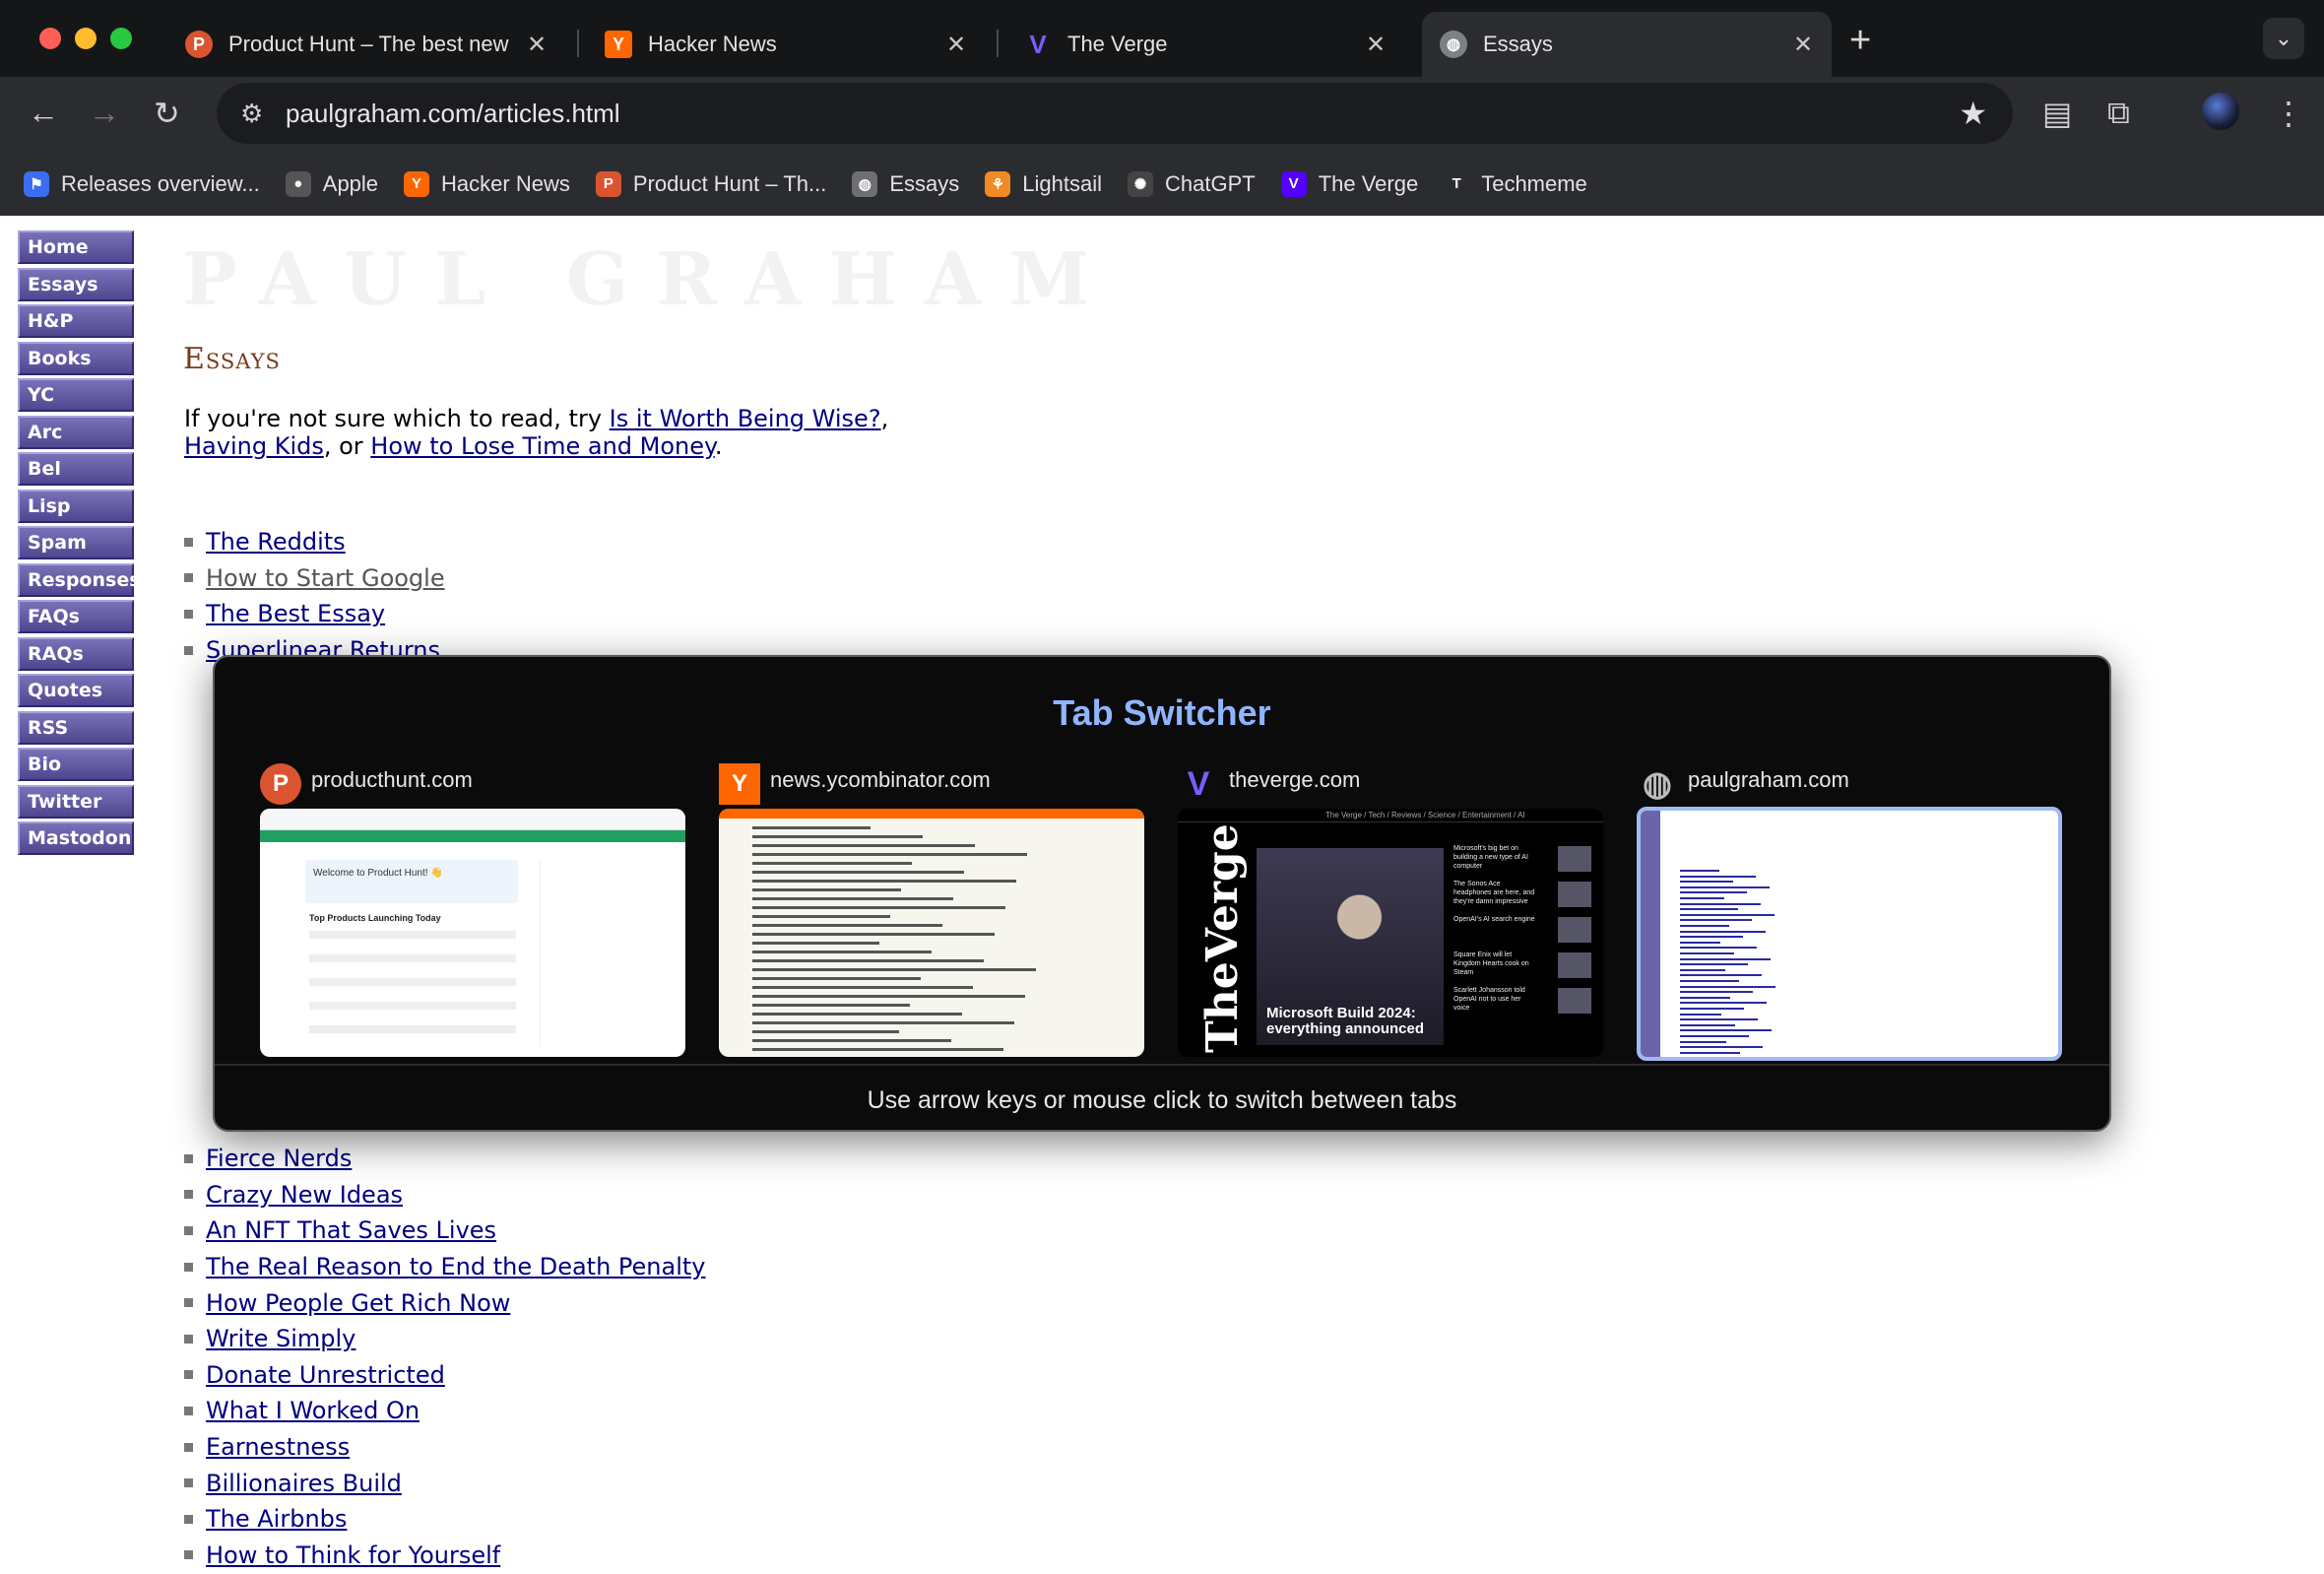  I want to click on list-item: The Reddits, so click(314, 542).